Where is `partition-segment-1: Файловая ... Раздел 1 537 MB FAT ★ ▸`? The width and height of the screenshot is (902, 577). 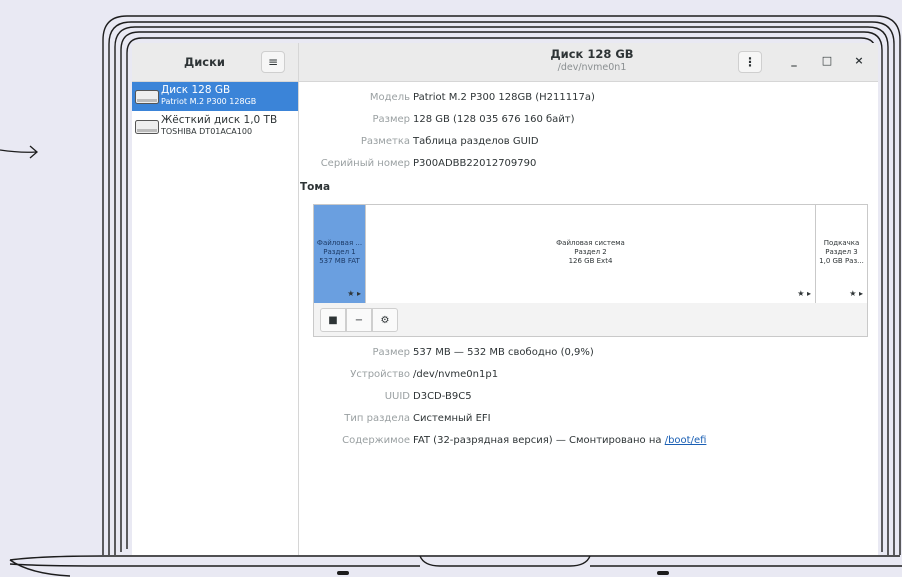
partition-segment-1: Файловая ... Раздел 1 537 MB FAT ★ ▸ is located at coordinates (340, 254).